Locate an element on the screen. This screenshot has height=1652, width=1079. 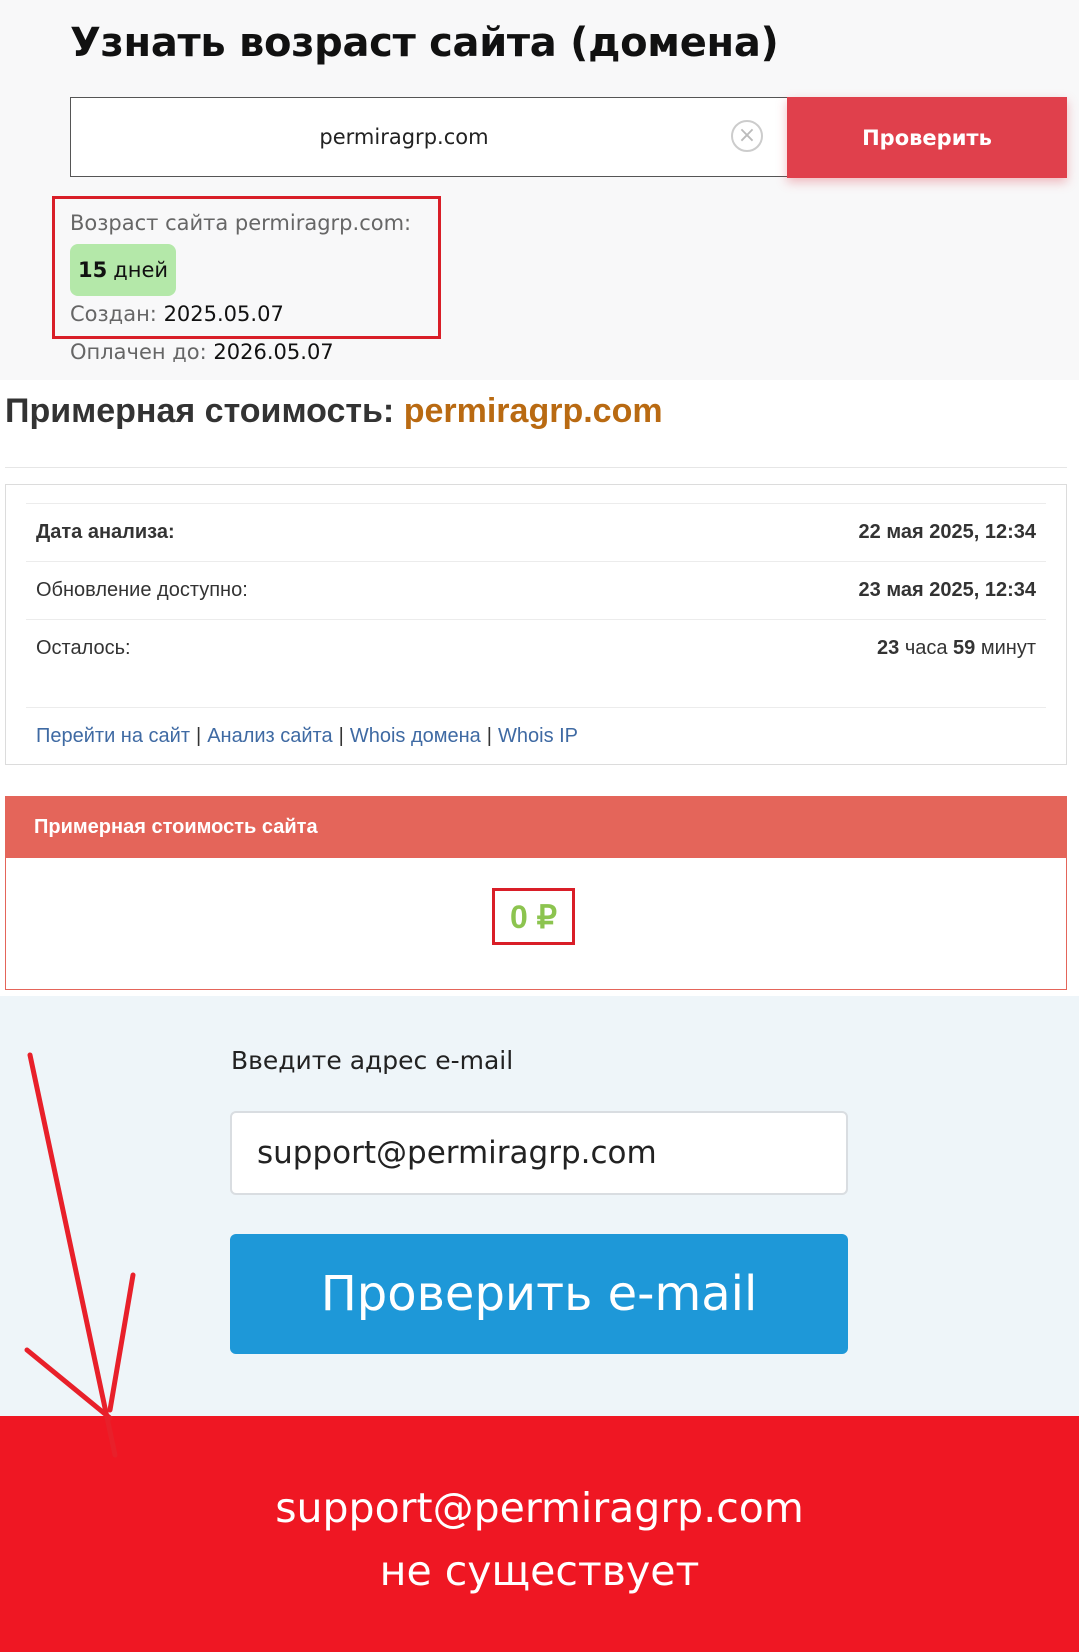
created-label: Создан: is located at coordinates (113, 314).